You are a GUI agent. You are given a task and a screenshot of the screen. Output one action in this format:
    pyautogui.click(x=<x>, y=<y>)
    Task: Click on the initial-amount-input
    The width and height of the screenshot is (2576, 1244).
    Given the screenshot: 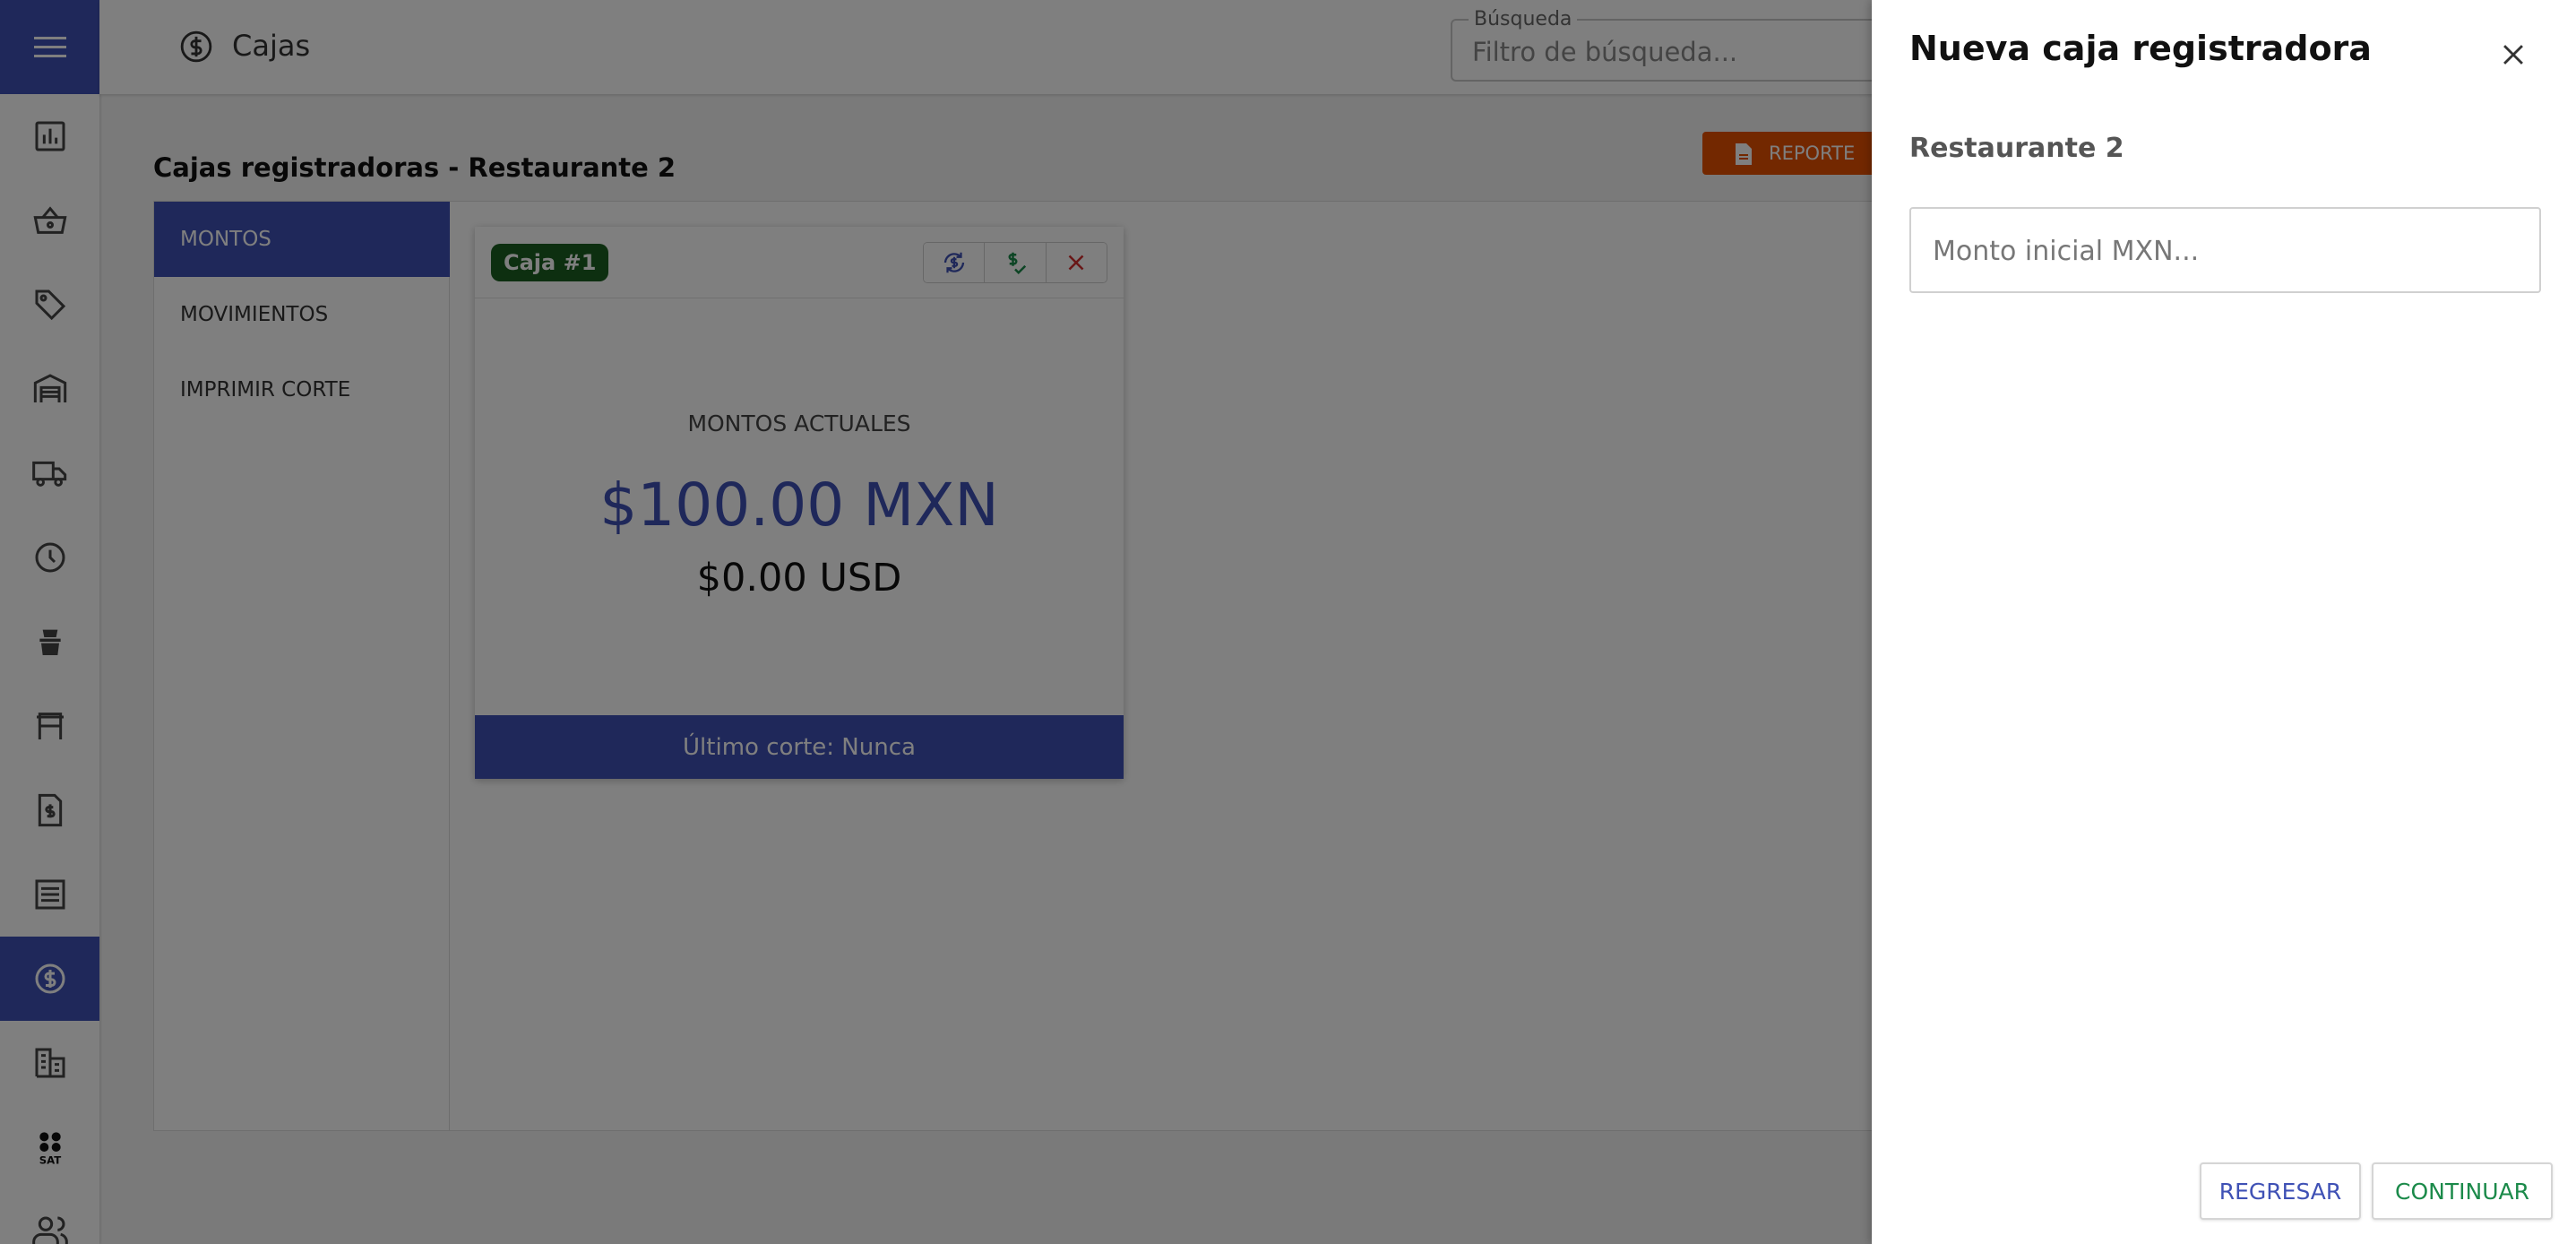 What is the action you would take?
    pyautogui.click(x=2224, y=251)
    